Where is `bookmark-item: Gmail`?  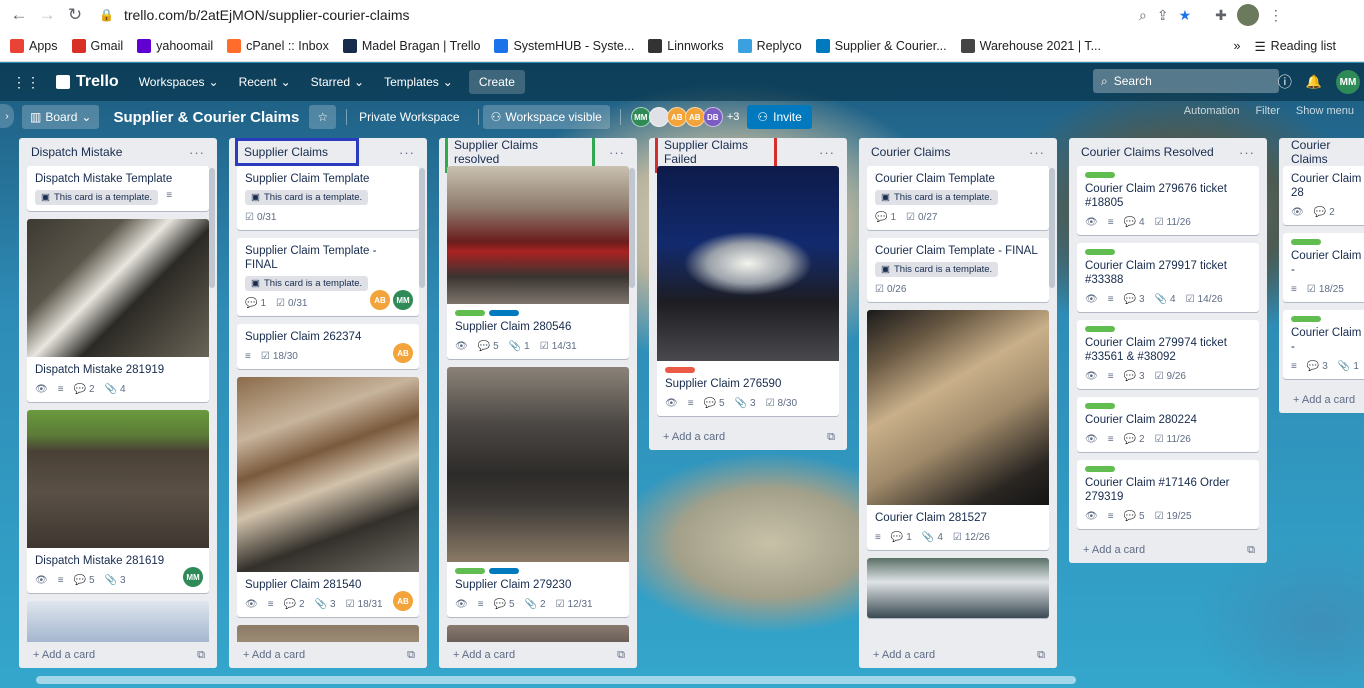 bookmark-item: Gmail is located at coordinates (97, 45).